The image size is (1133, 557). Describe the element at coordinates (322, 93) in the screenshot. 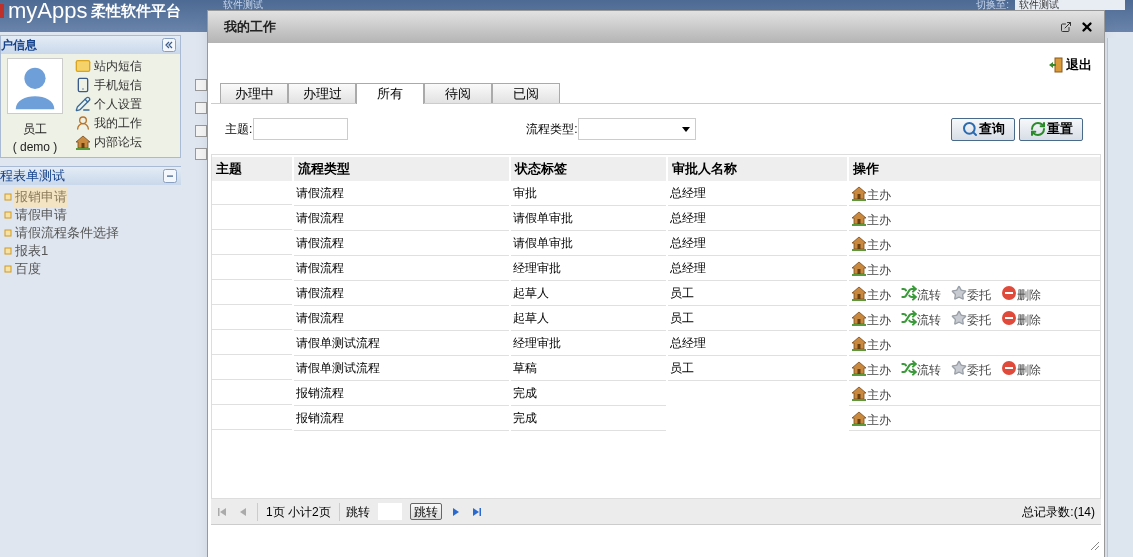

I see `tab: 办理过` at that location.